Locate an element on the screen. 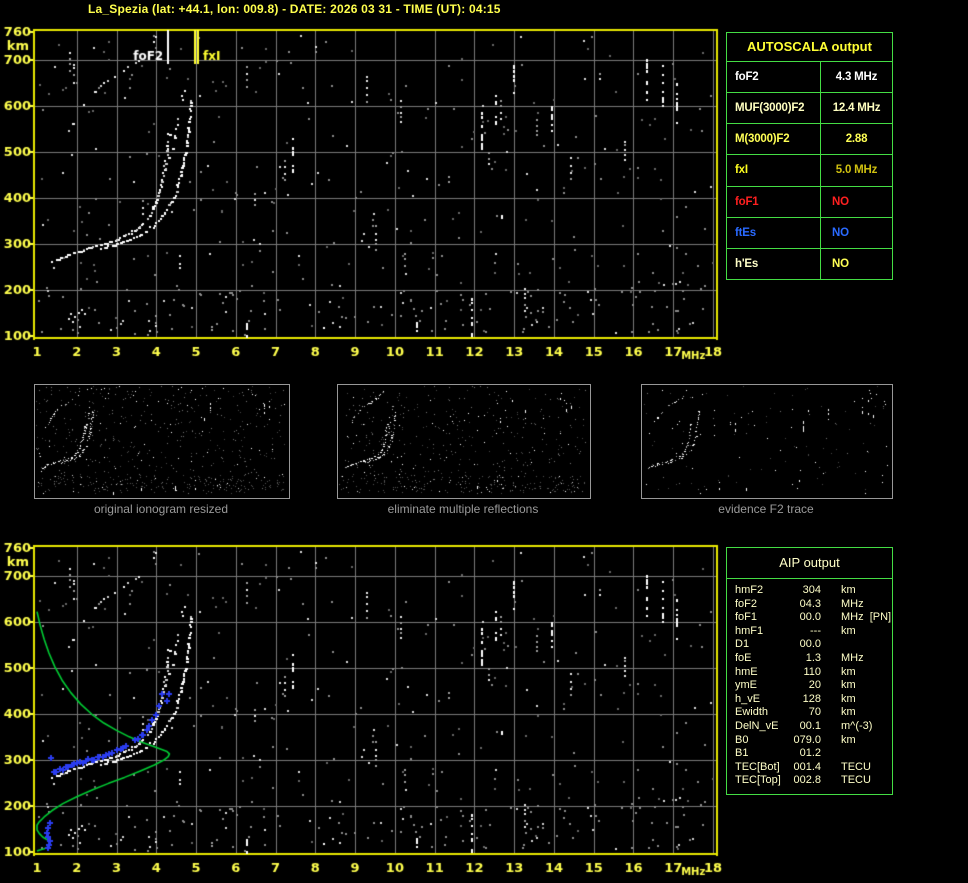 Image resolution: width=968 pixels, height=883 pixels. aip-row-label: foF2 is located at coordinates (746, 603).